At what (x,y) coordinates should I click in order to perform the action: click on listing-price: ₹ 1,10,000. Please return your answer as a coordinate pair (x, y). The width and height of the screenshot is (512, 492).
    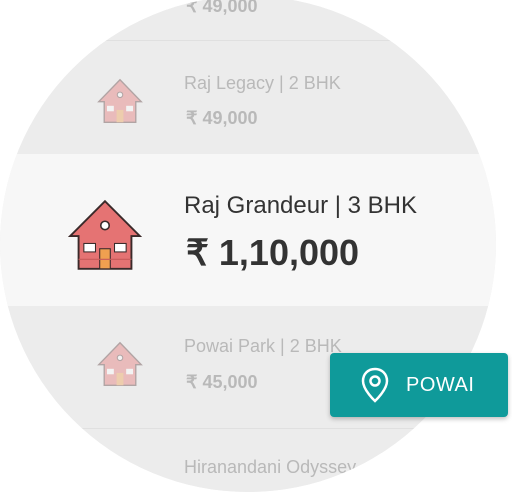
    Looking at the image, I should click on (273, 252).